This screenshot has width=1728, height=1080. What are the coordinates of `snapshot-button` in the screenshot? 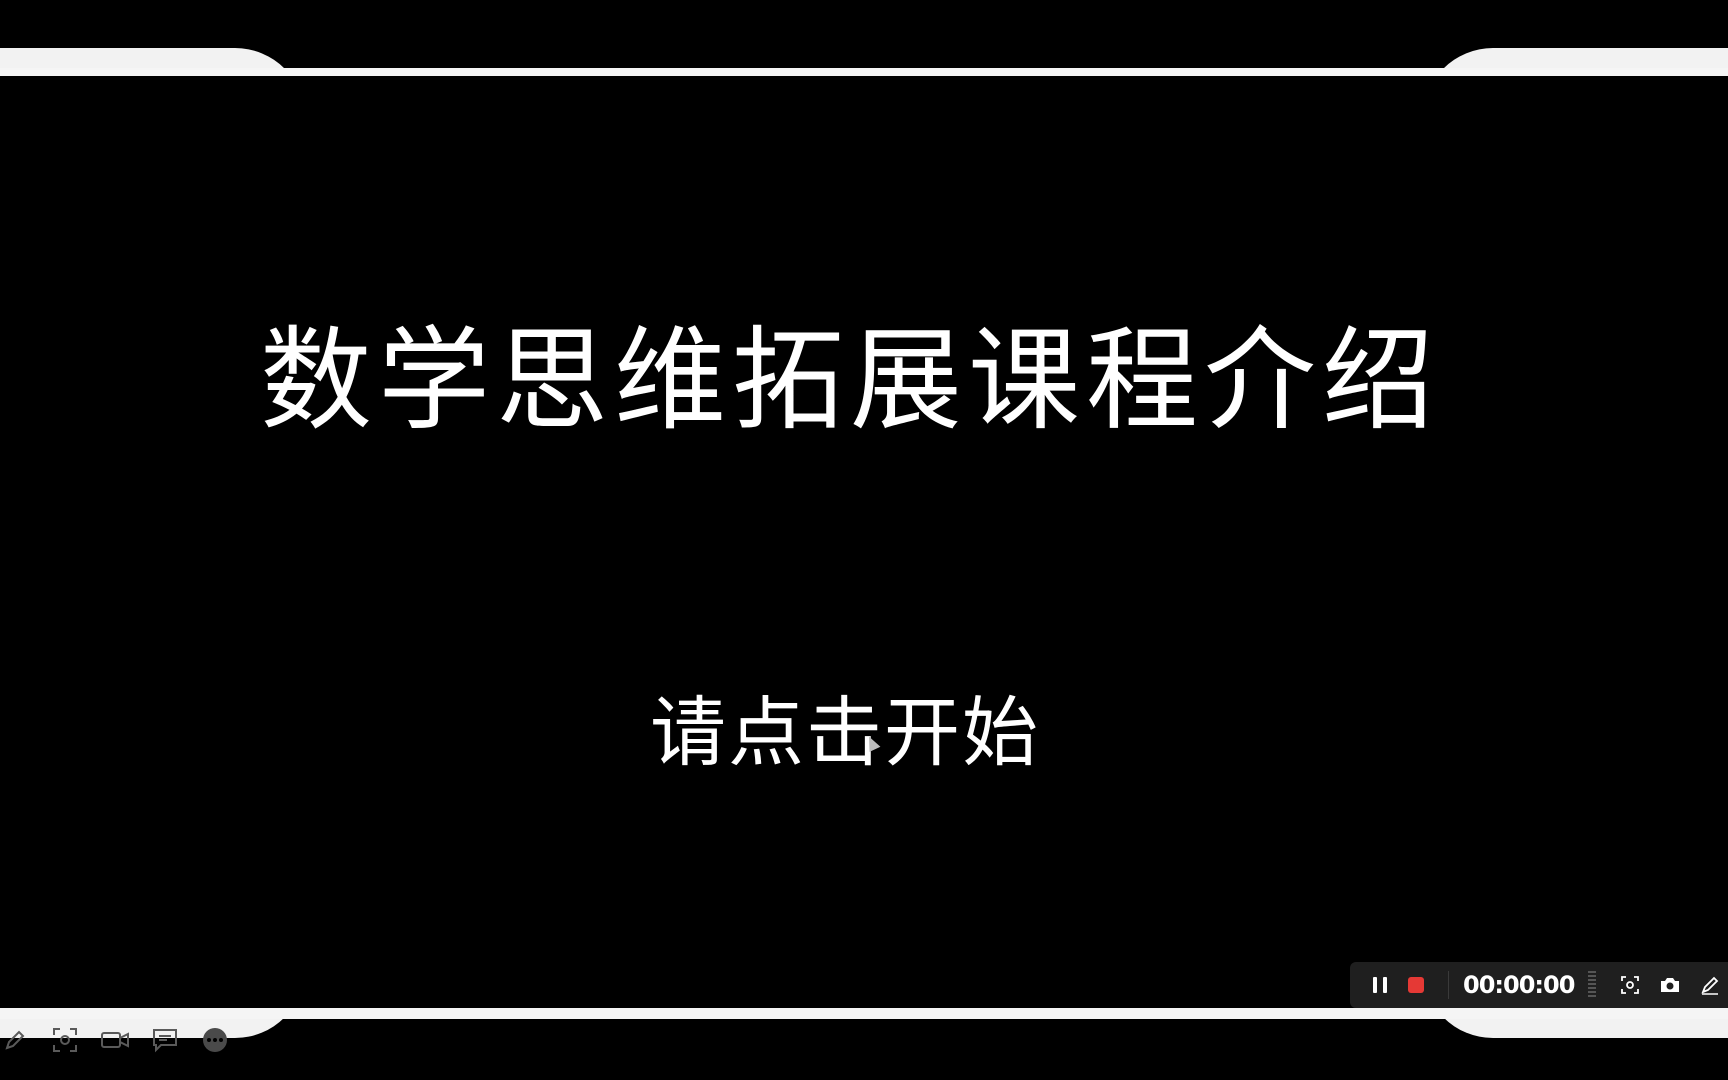 It's located at (1670, 985).